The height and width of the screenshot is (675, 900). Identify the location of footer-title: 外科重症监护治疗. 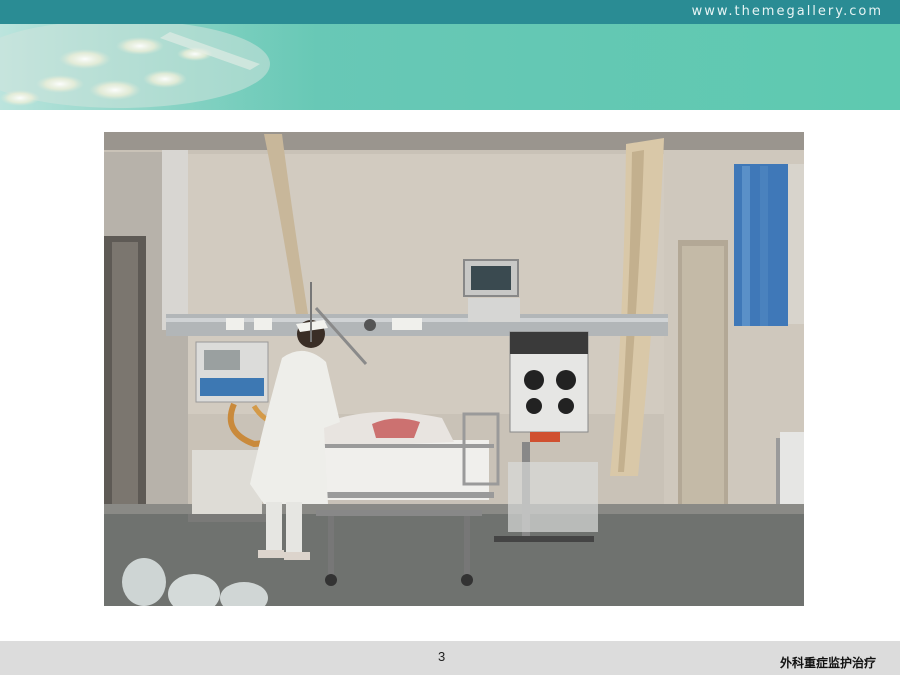
(827, 663).